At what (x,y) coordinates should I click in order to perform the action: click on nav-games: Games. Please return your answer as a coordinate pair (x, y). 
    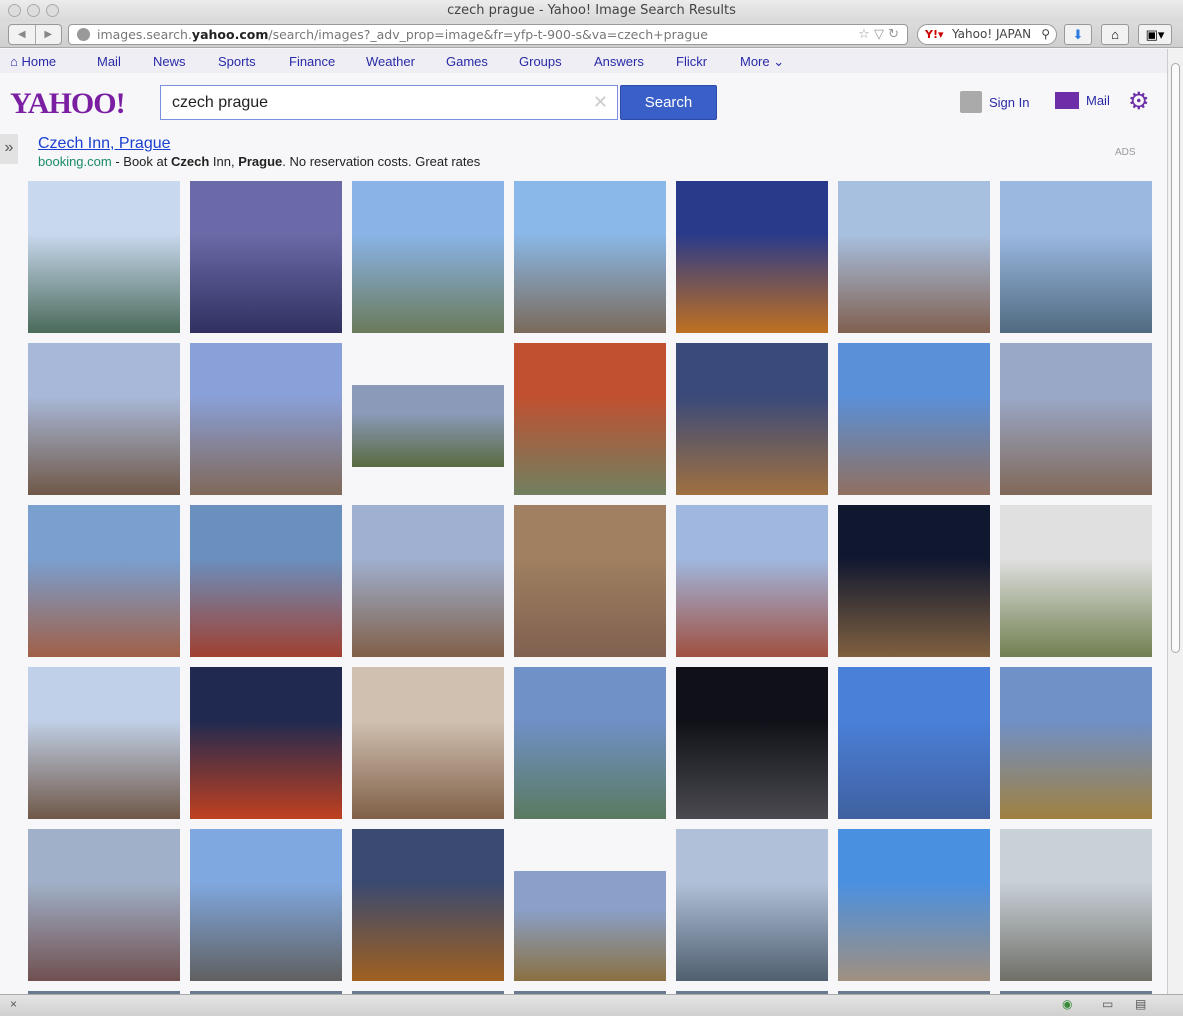
    Looking at the image, I should click on (467, 61).